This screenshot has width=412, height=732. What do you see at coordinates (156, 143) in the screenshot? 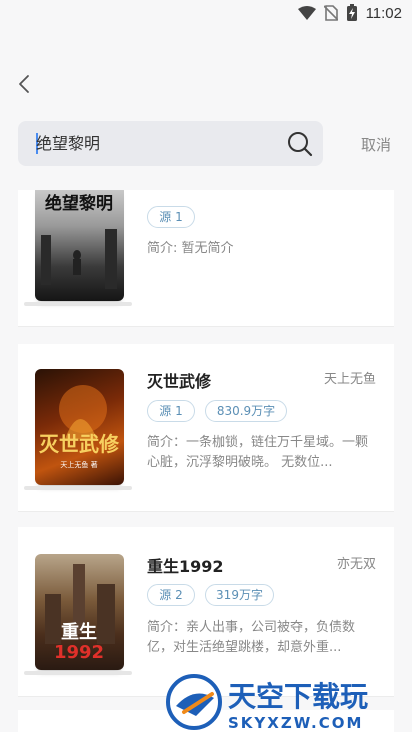
I see `search-input` at bounding box center [156, 143].